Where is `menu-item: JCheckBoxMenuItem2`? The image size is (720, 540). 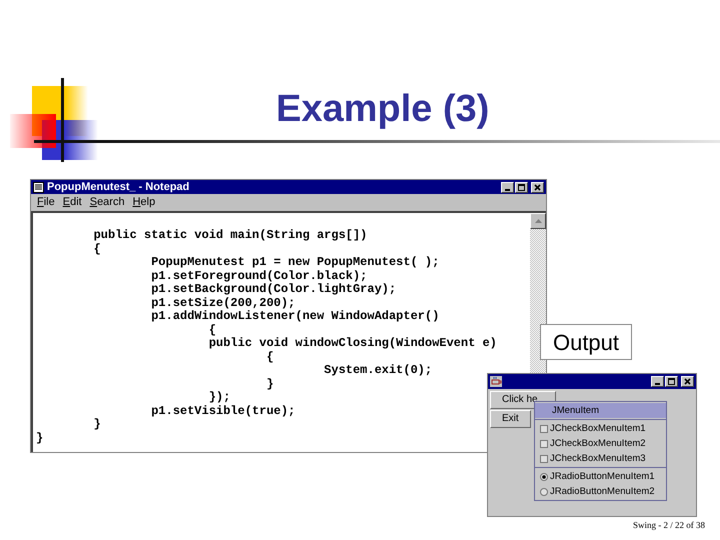
menu-item: JCheckBoxMenuItem2 is located at coordinates (600, 443).